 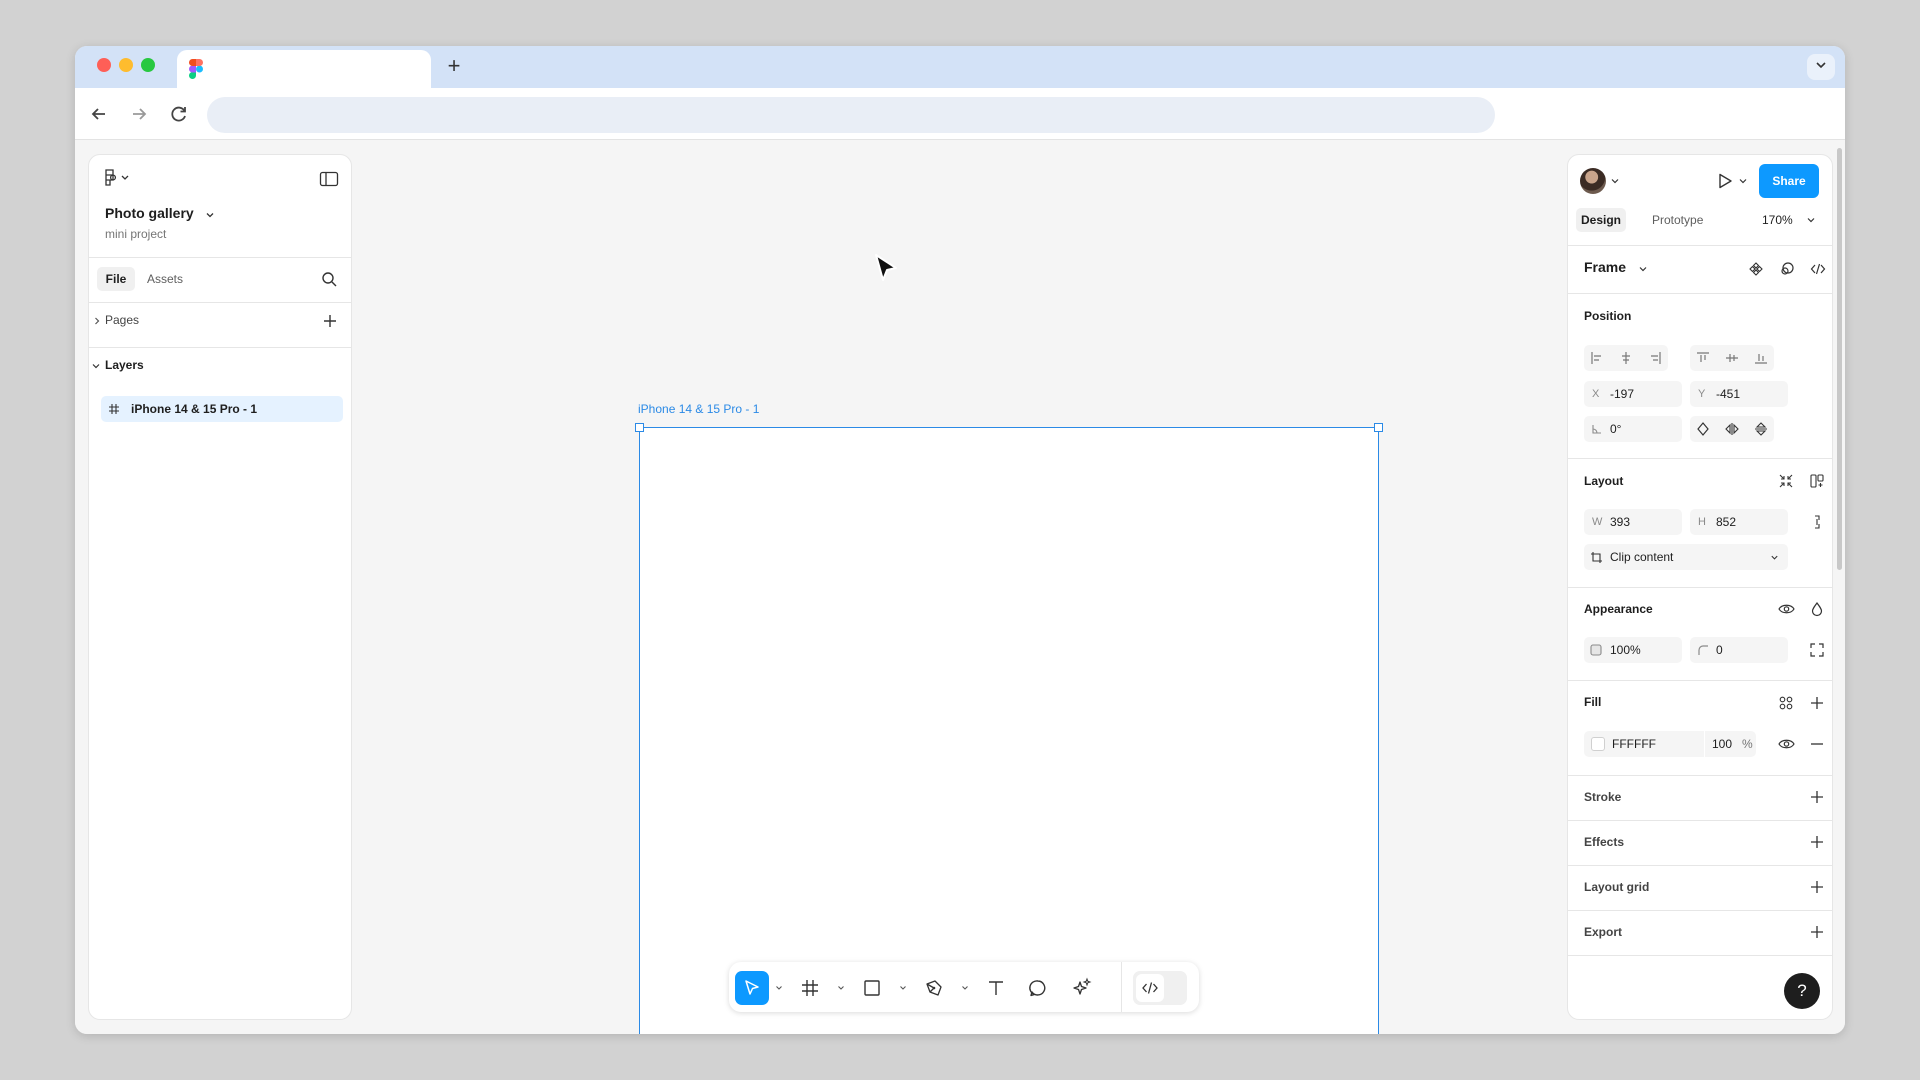 I want to click on fill-color-swatch, so click(x=1598, y=744).